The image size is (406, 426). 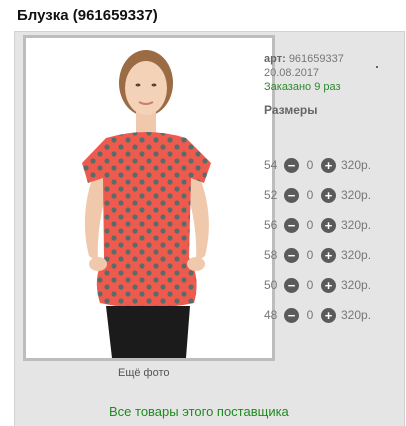 What do you see at coordinates (271, 255) in the screenshot?
I see `size-label: 58` at bounding box center [271, 255].